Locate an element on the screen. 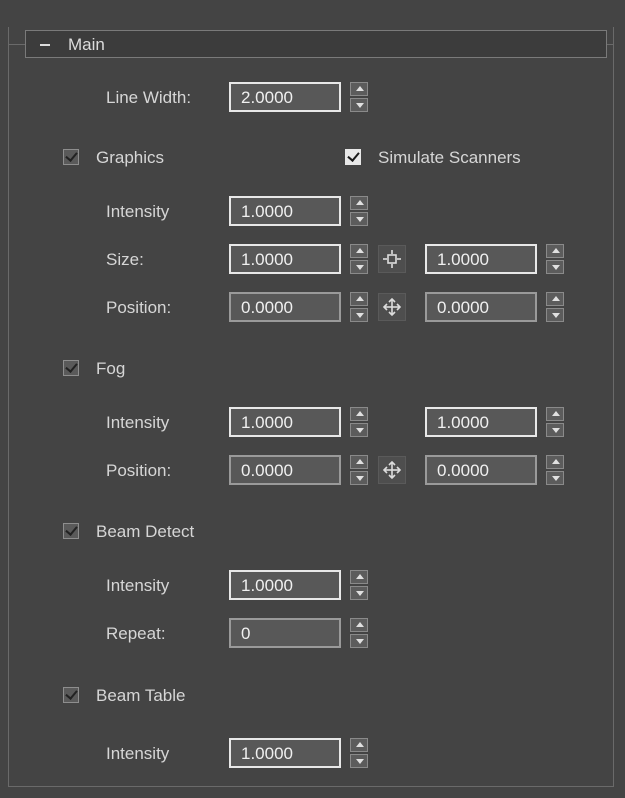 The image size is (625, 798). scale-lock-icon is located at coordinates (392, 259).